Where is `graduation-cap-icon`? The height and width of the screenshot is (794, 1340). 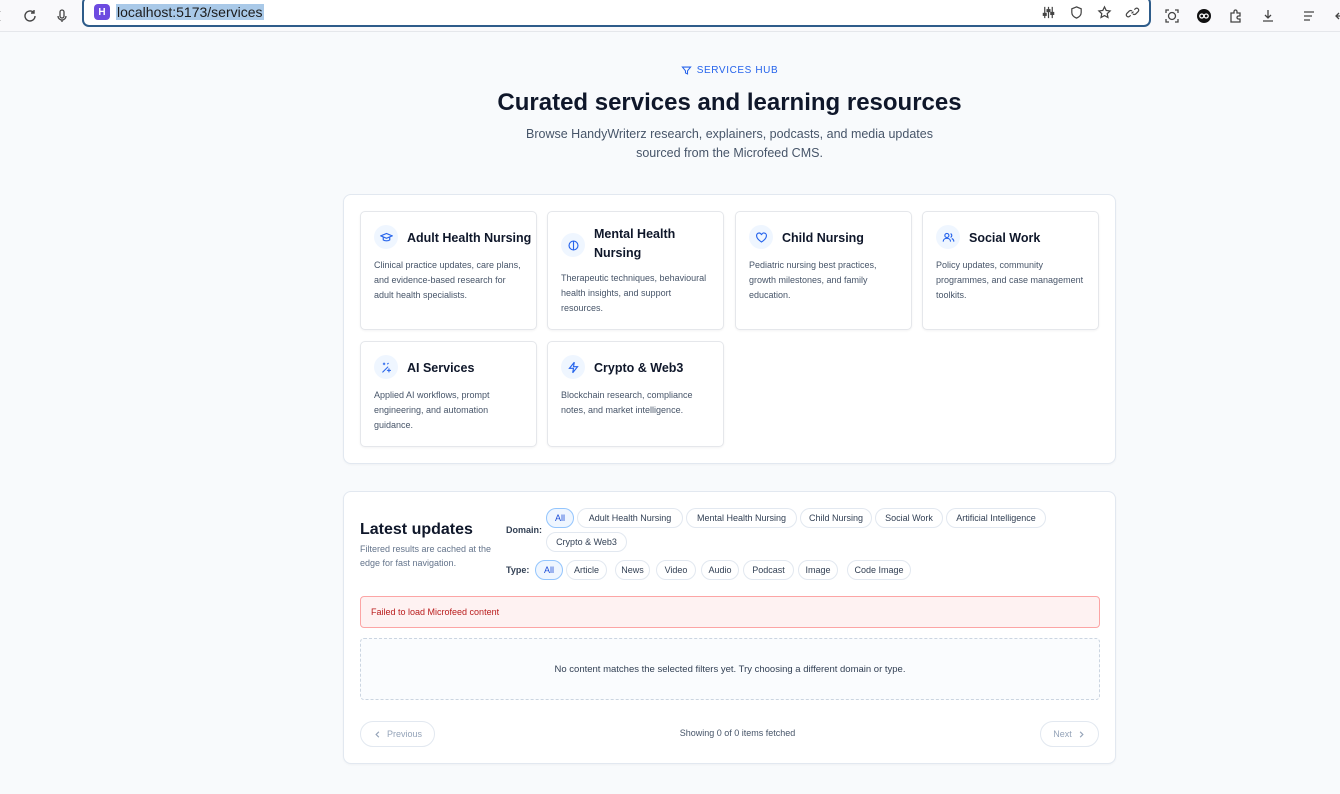 graduation-cap-icon is located at coordinates (386, 237).